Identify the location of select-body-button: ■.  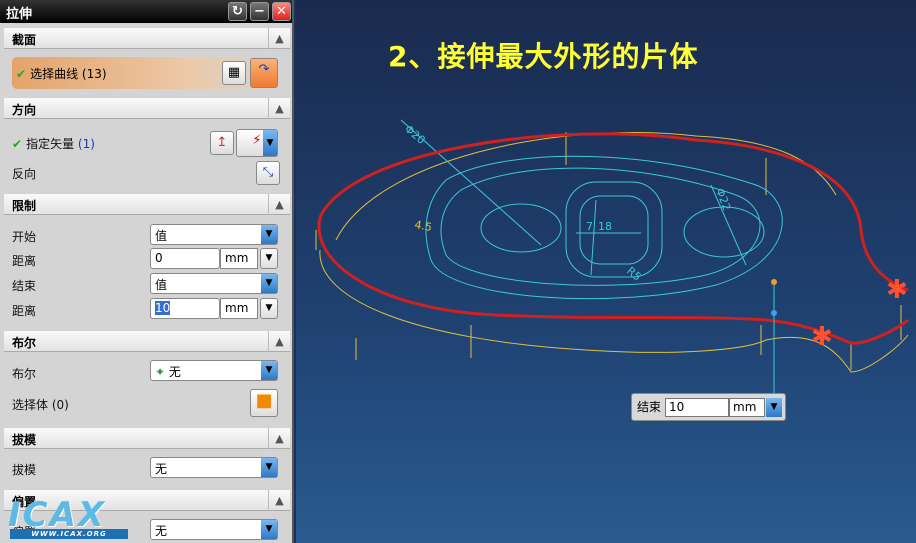
(264, 403).